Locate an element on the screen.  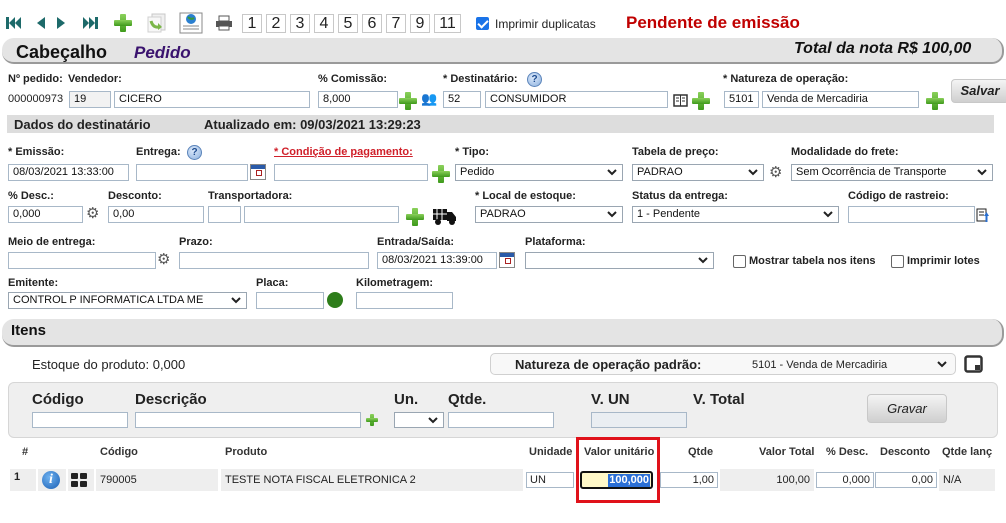
last-record-icon is located at coordinates (90, 23).